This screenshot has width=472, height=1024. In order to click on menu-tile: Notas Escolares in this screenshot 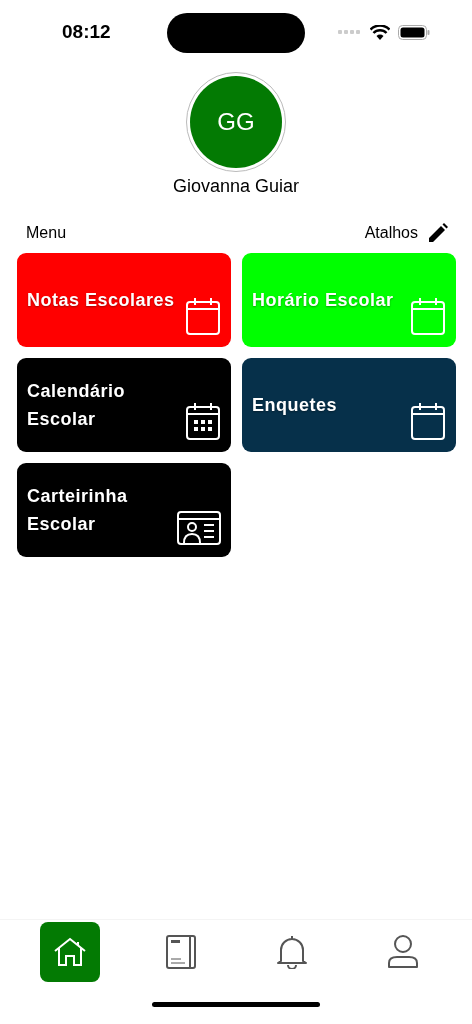, I will do `click(124, 300)`.